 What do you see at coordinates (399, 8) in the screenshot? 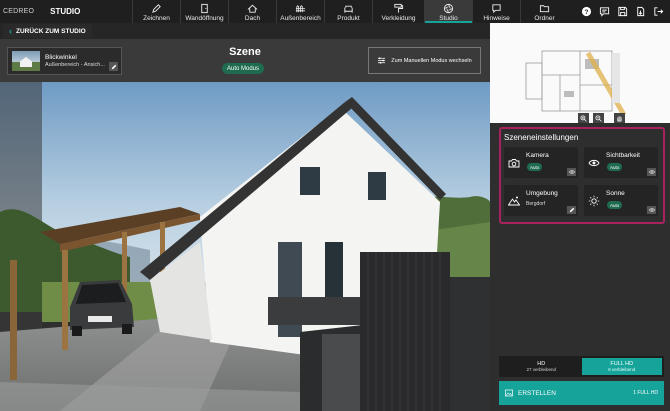
I see `paint-roller-icon` at bounding box center [399, 8].